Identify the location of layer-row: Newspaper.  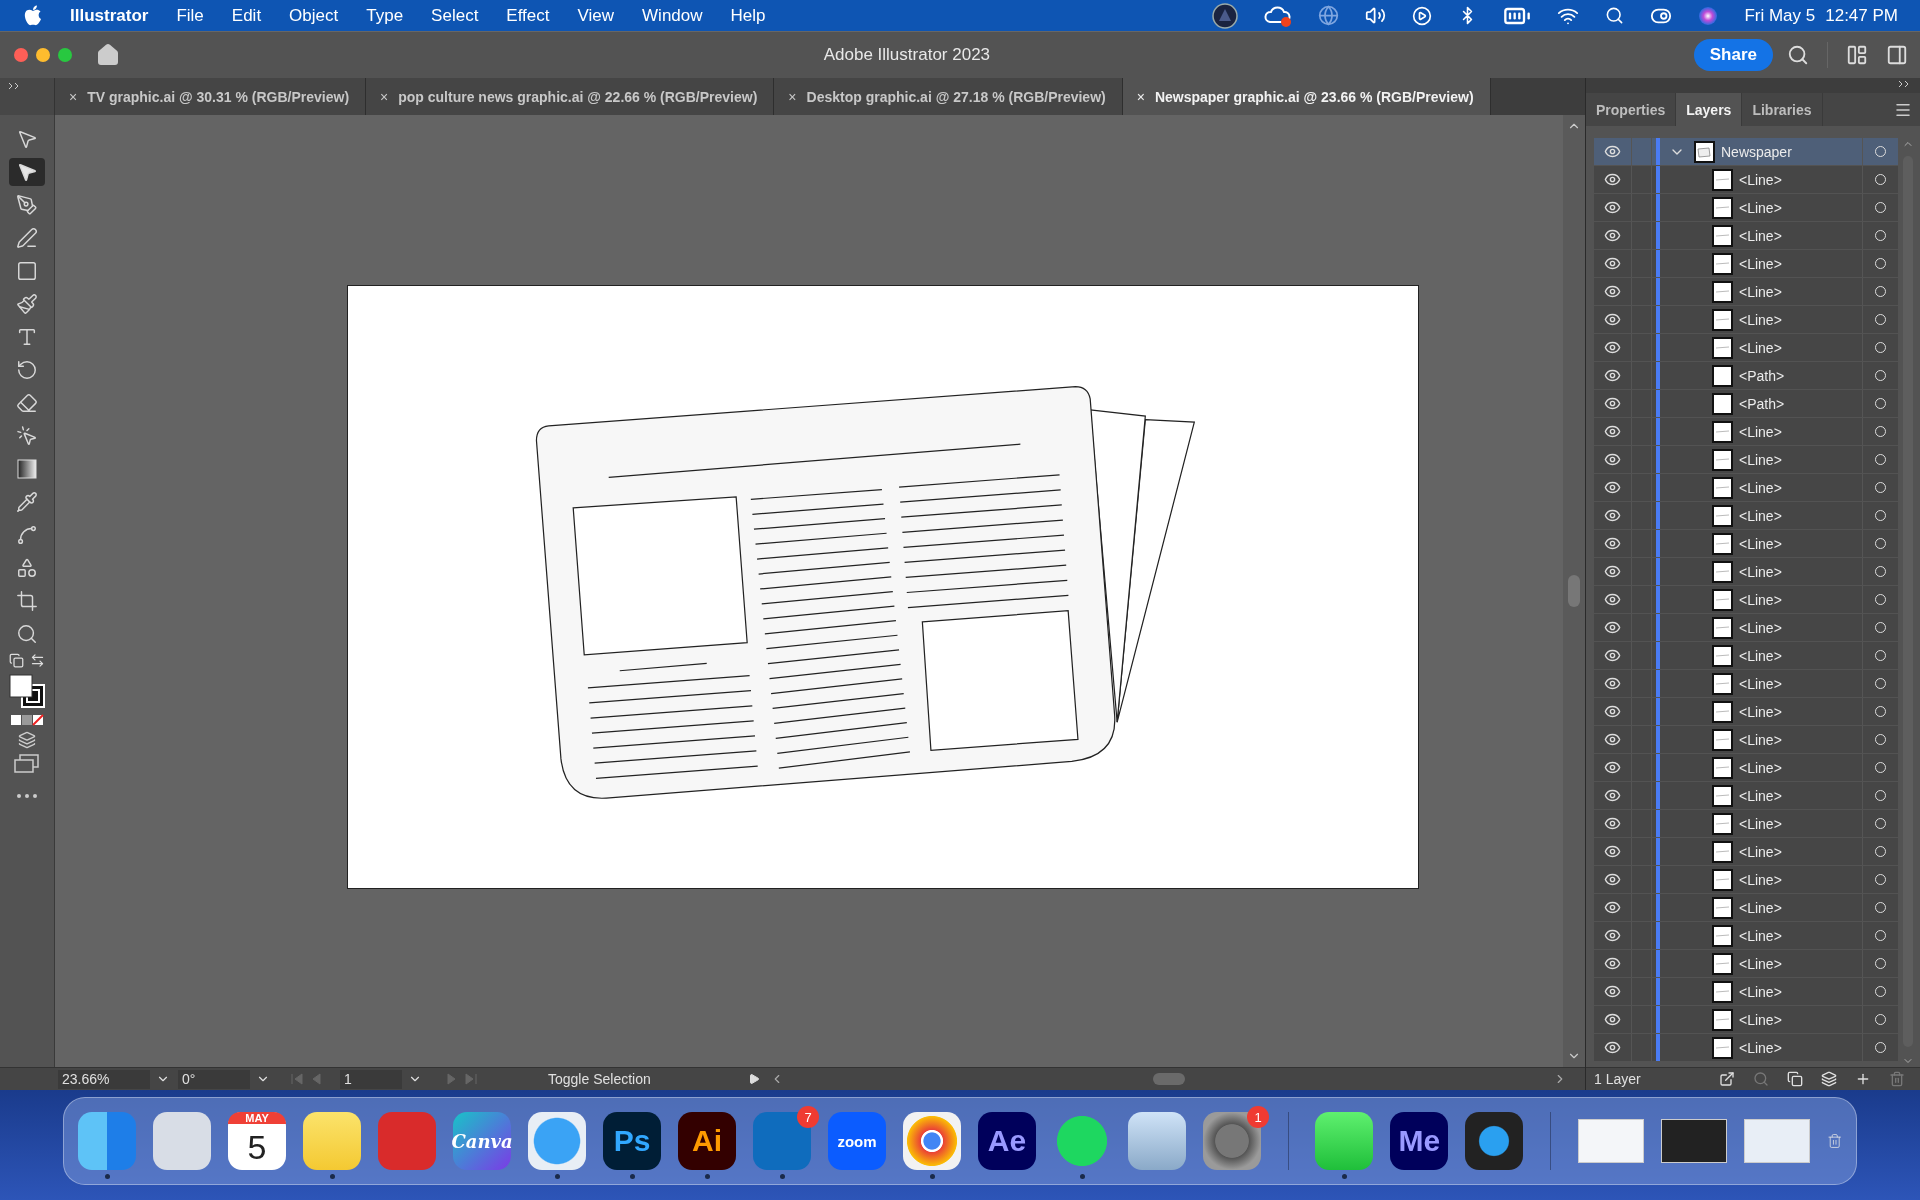
(1746, 151).